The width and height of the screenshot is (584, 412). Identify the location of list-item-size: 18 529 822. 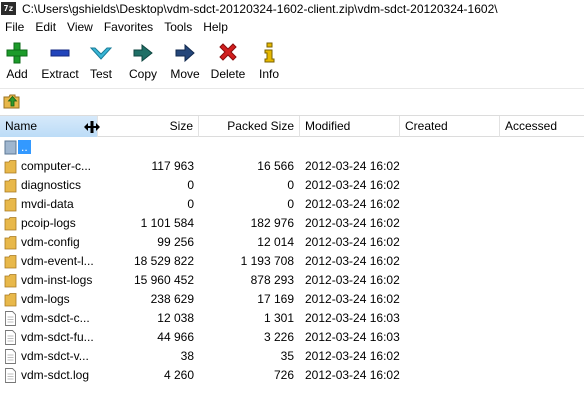
(163, 261).